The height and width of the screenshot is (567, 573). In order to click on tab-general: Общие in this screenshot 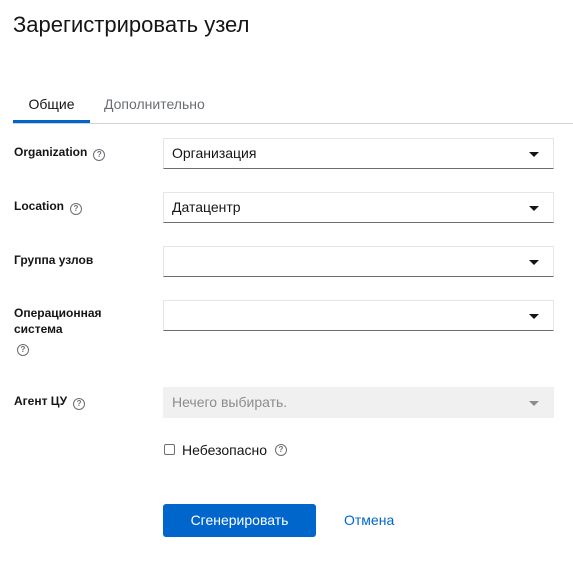, I will do `click(51, 105)`.